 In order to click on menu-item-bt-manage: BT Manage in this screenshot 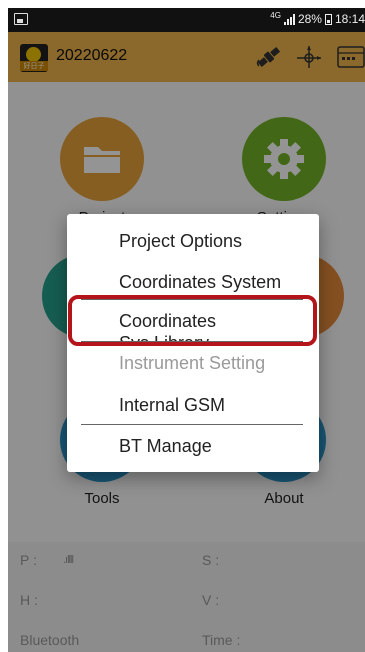, I will do `click(165, 446)`.